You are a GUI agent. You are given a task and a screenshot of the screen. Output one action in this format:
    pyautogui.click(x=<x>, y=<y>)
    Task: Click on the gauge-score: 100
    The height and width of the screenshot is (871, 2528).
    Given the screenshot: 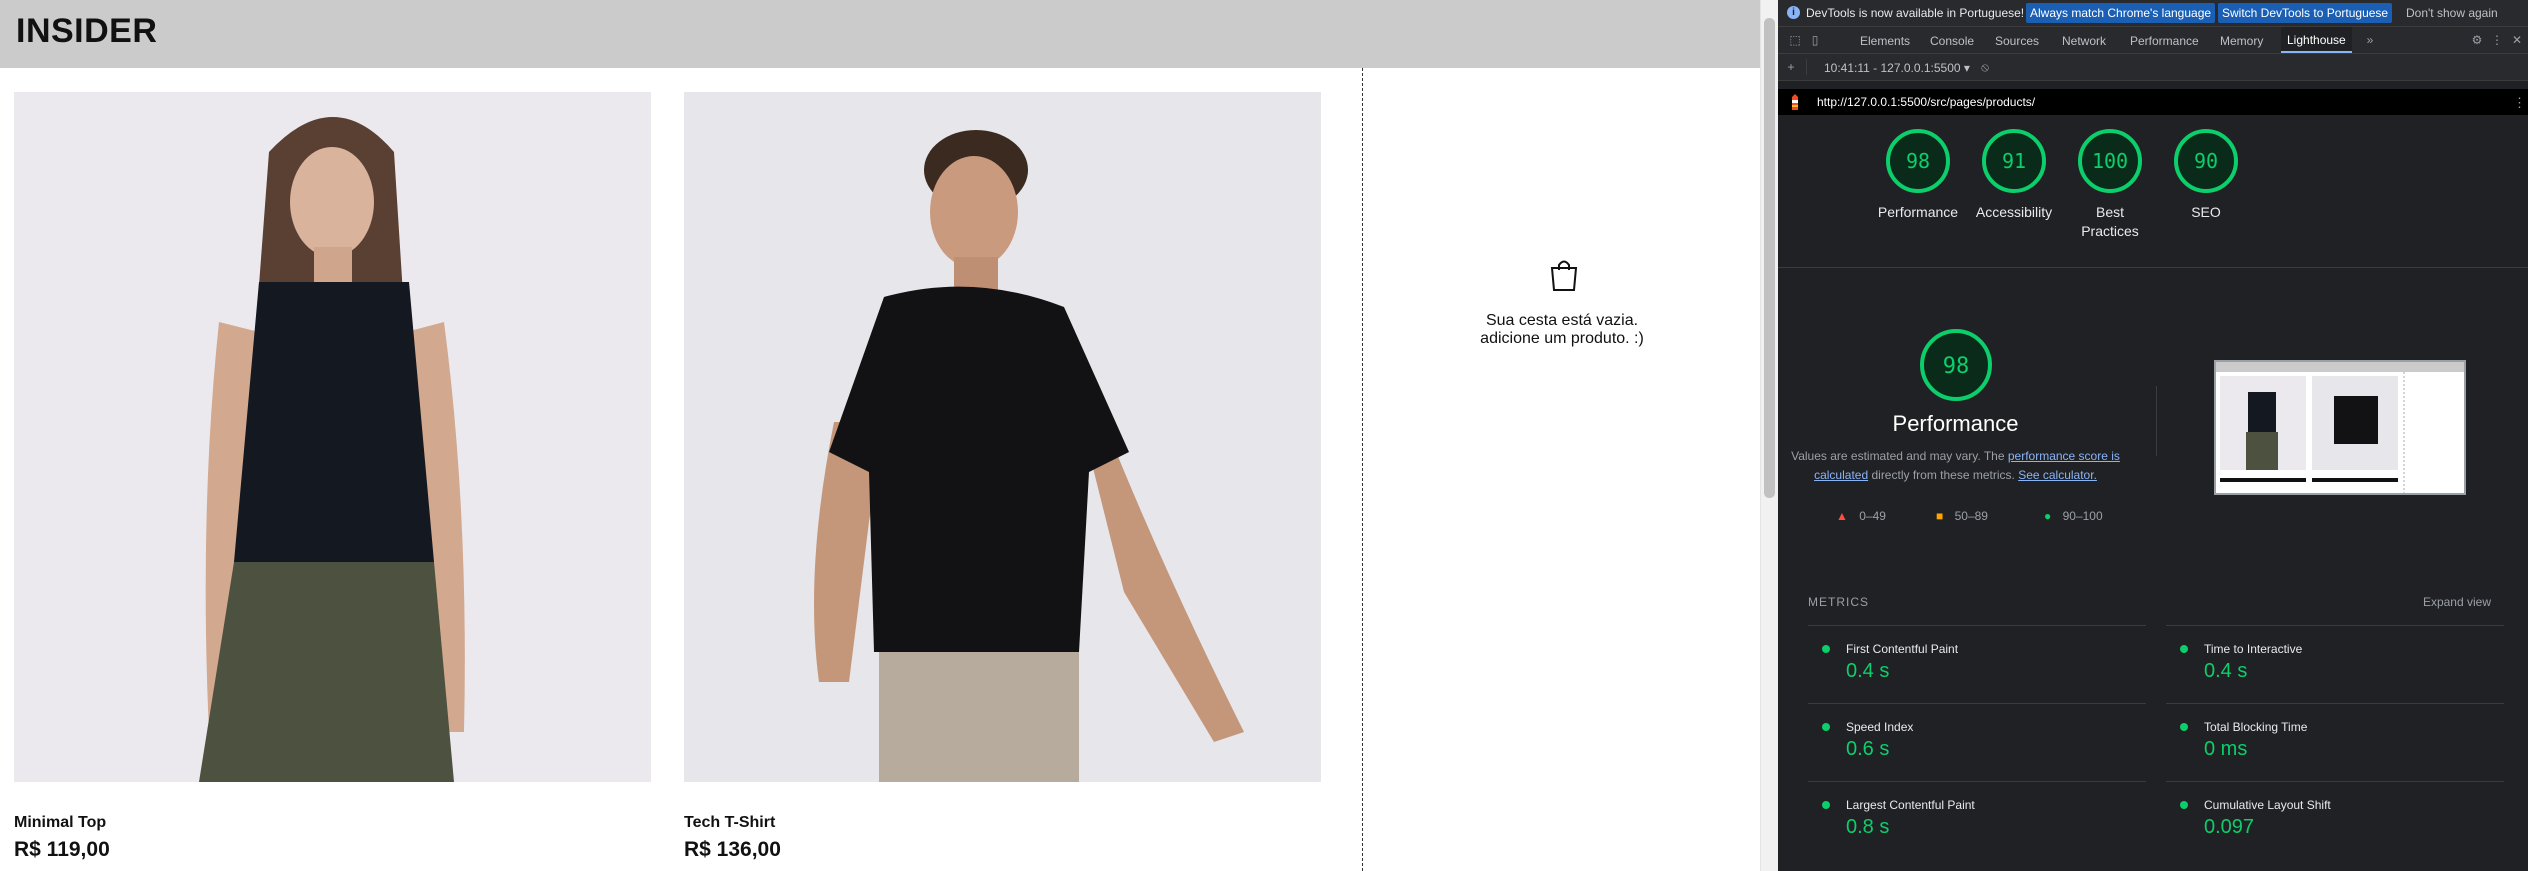 What is the action you would take?
    pyautogui.click(x=2110, y=161)
    